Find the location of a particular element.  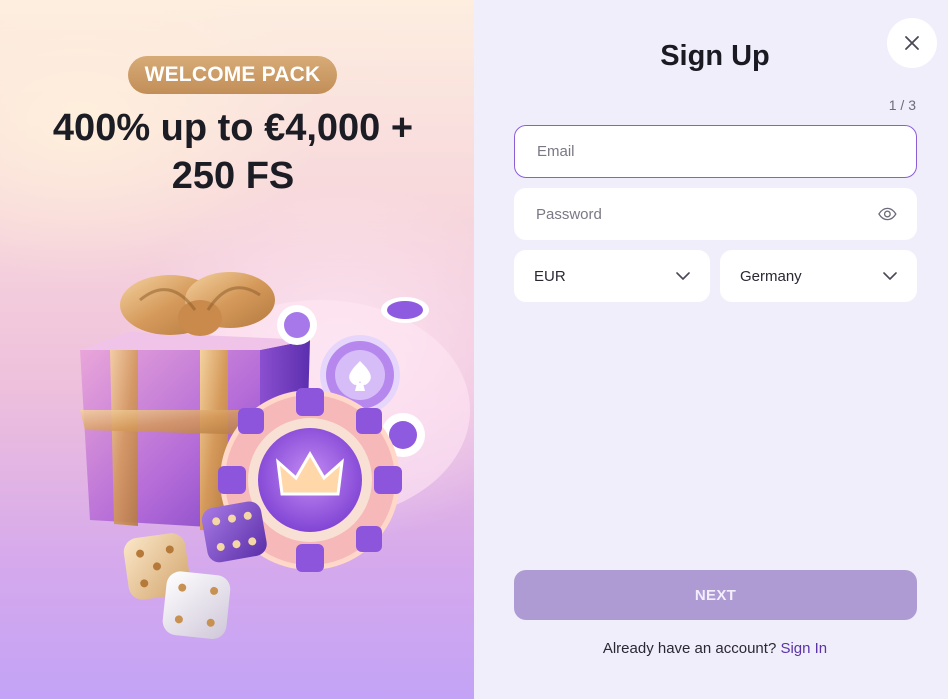

country-select: Germany is located at coordinates (818, 276).